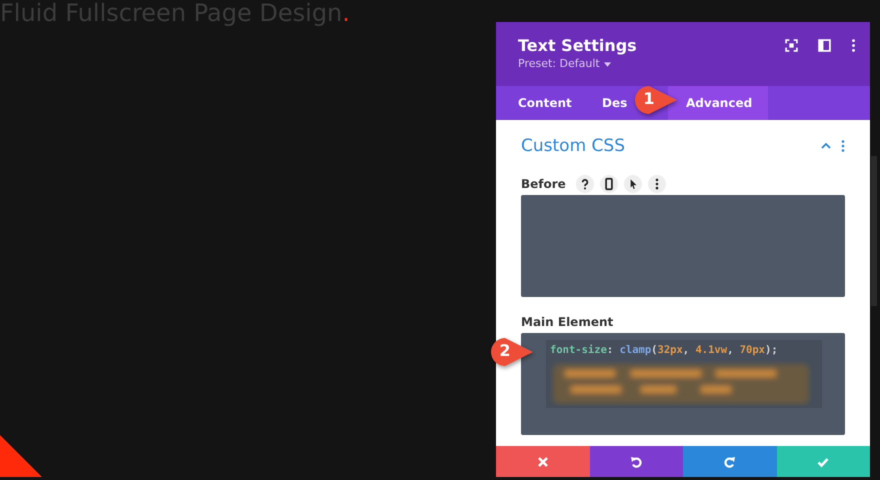 The width and height of the screenshot is (880, 480). What do you see at coordinates (577, 64) in the screenshot?
I see `preset-dropdown: Preset: Default` at bounding box center [577, 64].